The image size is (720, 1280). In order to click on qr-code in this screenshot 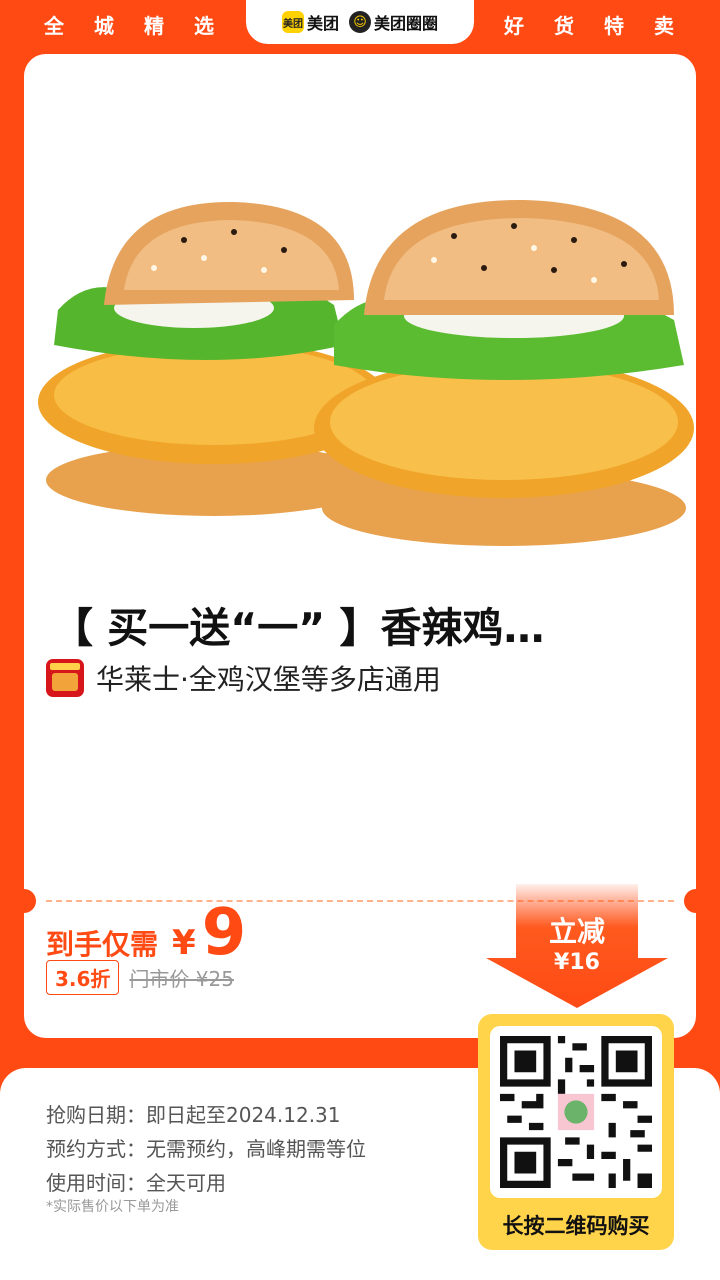, I will do `click(576, 1112)`.